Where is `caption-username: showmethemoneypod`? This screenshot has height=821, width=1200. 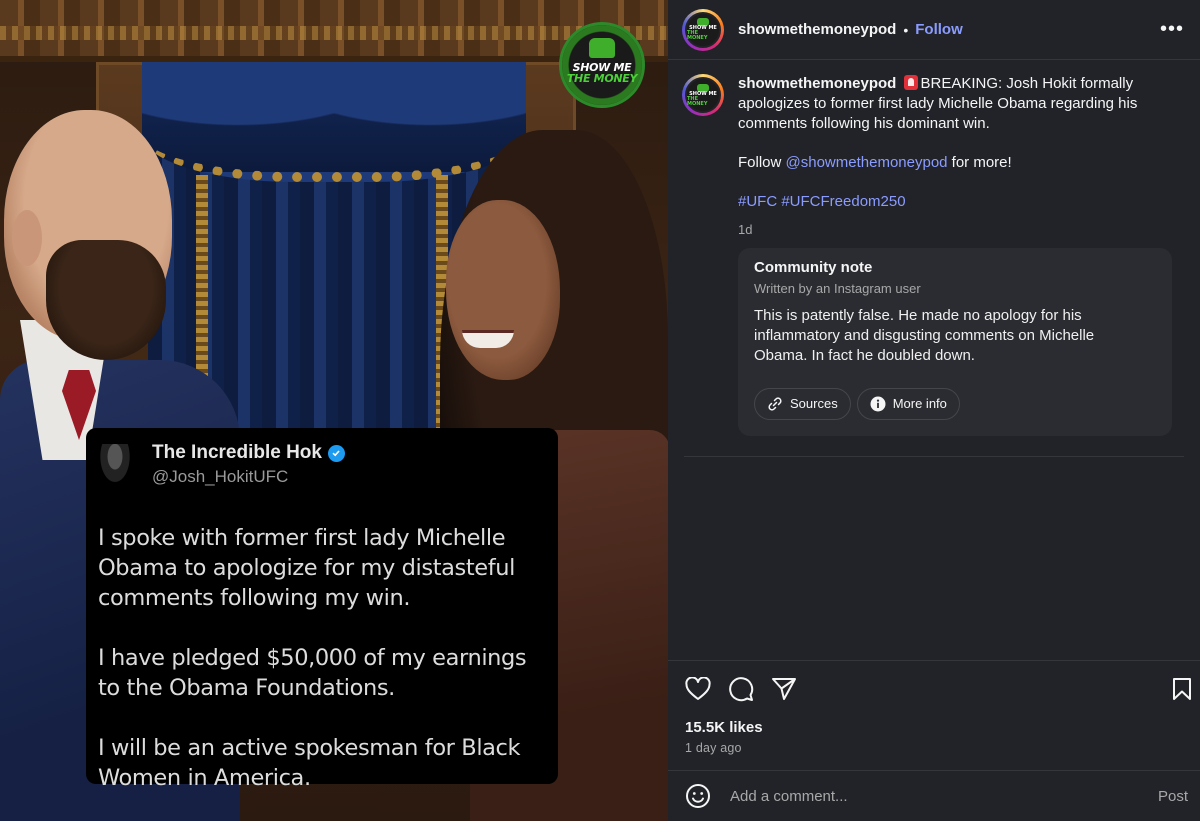
caption-username: showmethemoneypod is located at coordinates (817, 83).